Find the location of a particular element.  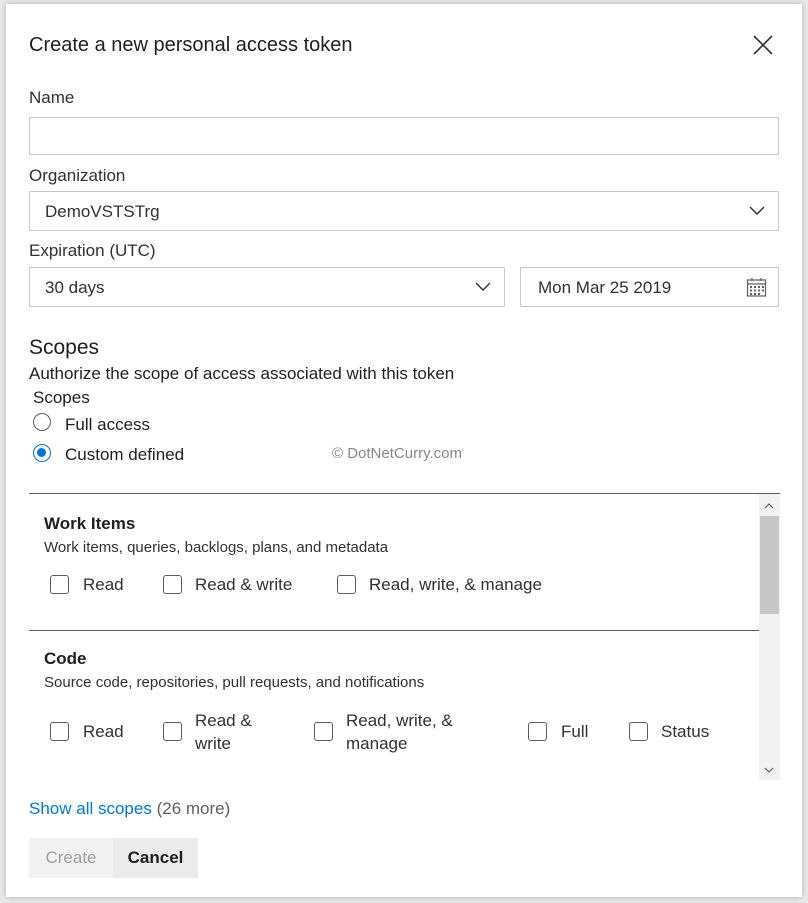

watermark: © DotNetCurry.com is located at coordinates (397, 453).